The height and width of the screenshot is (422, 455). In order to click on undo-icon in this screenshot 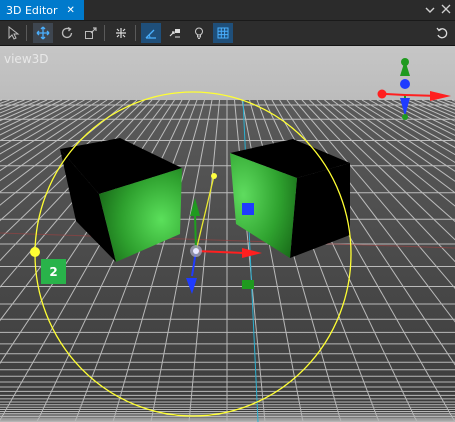, I will do `click(442, 33)`.